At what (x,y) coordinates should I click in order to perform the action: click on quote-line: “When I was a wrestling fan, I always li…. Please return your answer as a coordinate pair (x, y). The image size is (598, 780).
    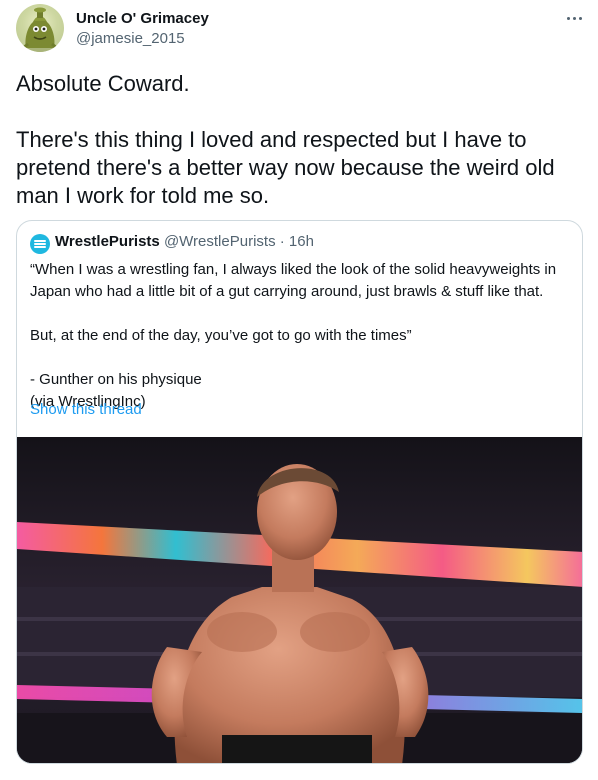
    Looking at the image, I should click on (293, 280).